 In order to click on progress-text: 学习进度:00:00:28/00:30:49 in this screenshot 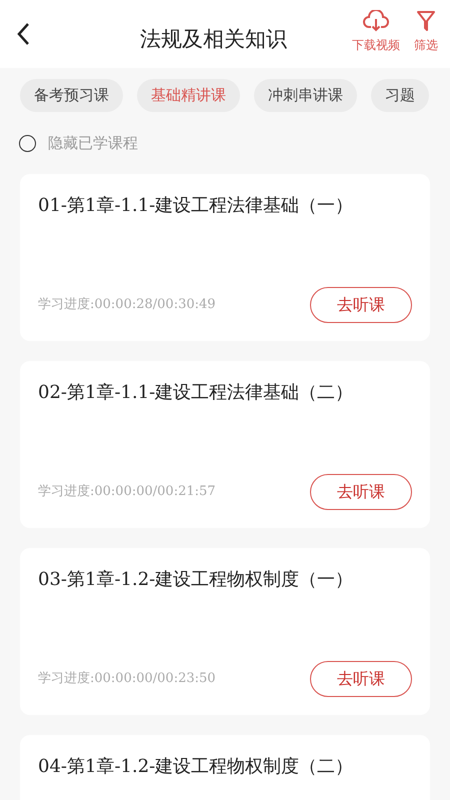, I will do `click(127, 305)`.